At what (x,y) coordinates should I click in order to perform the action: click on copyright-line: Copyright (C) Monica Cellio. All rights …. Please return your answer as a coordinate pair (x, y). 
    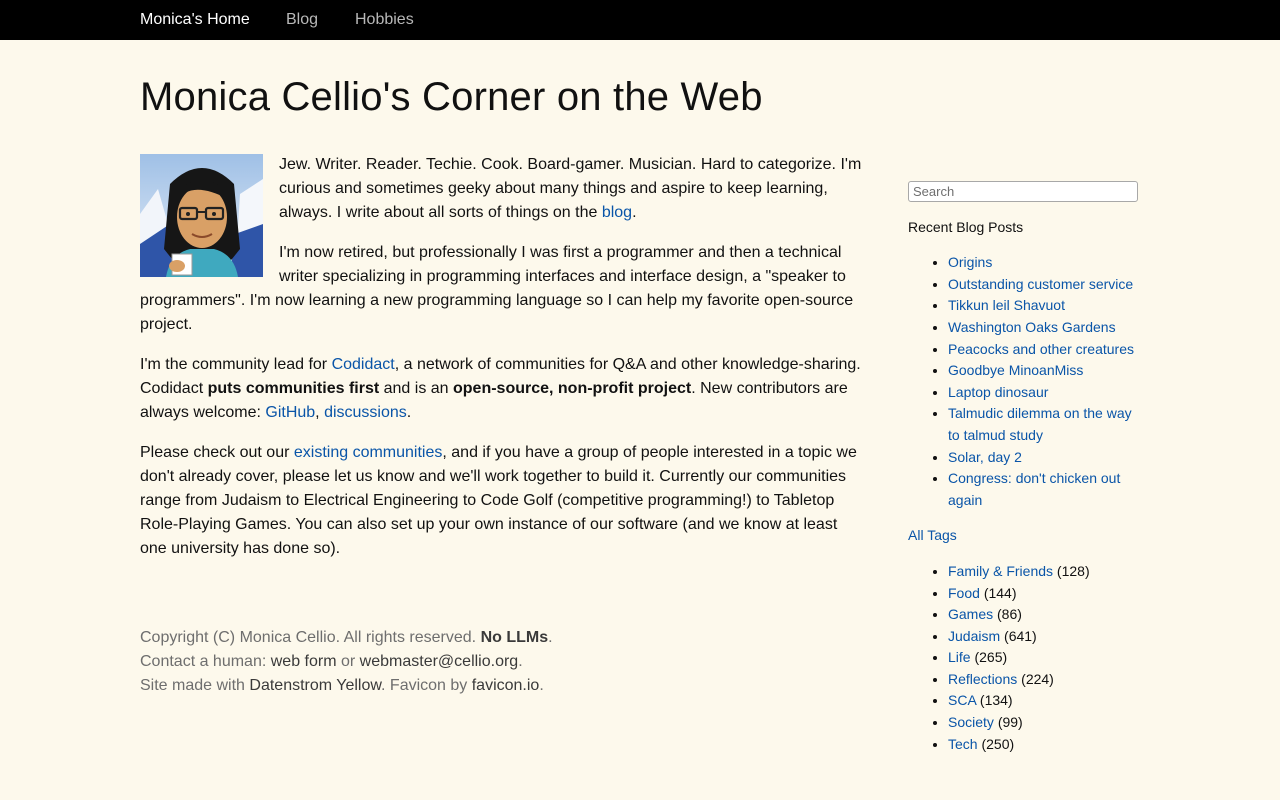
    Looking at the image, I should click on (502, 638).